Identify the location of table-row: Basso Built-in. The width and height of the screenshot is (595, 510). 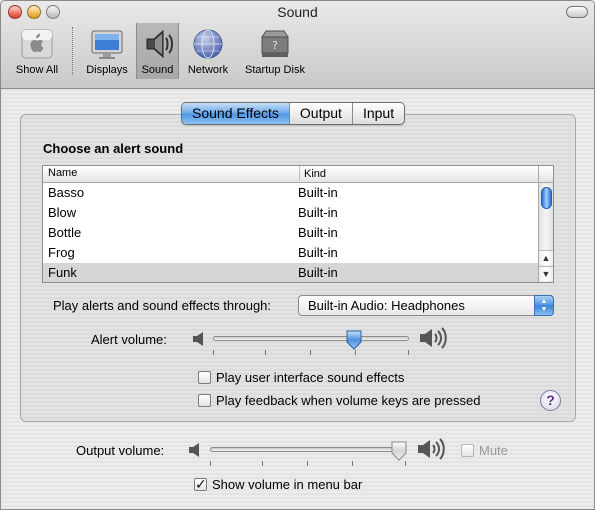
(291, 193).